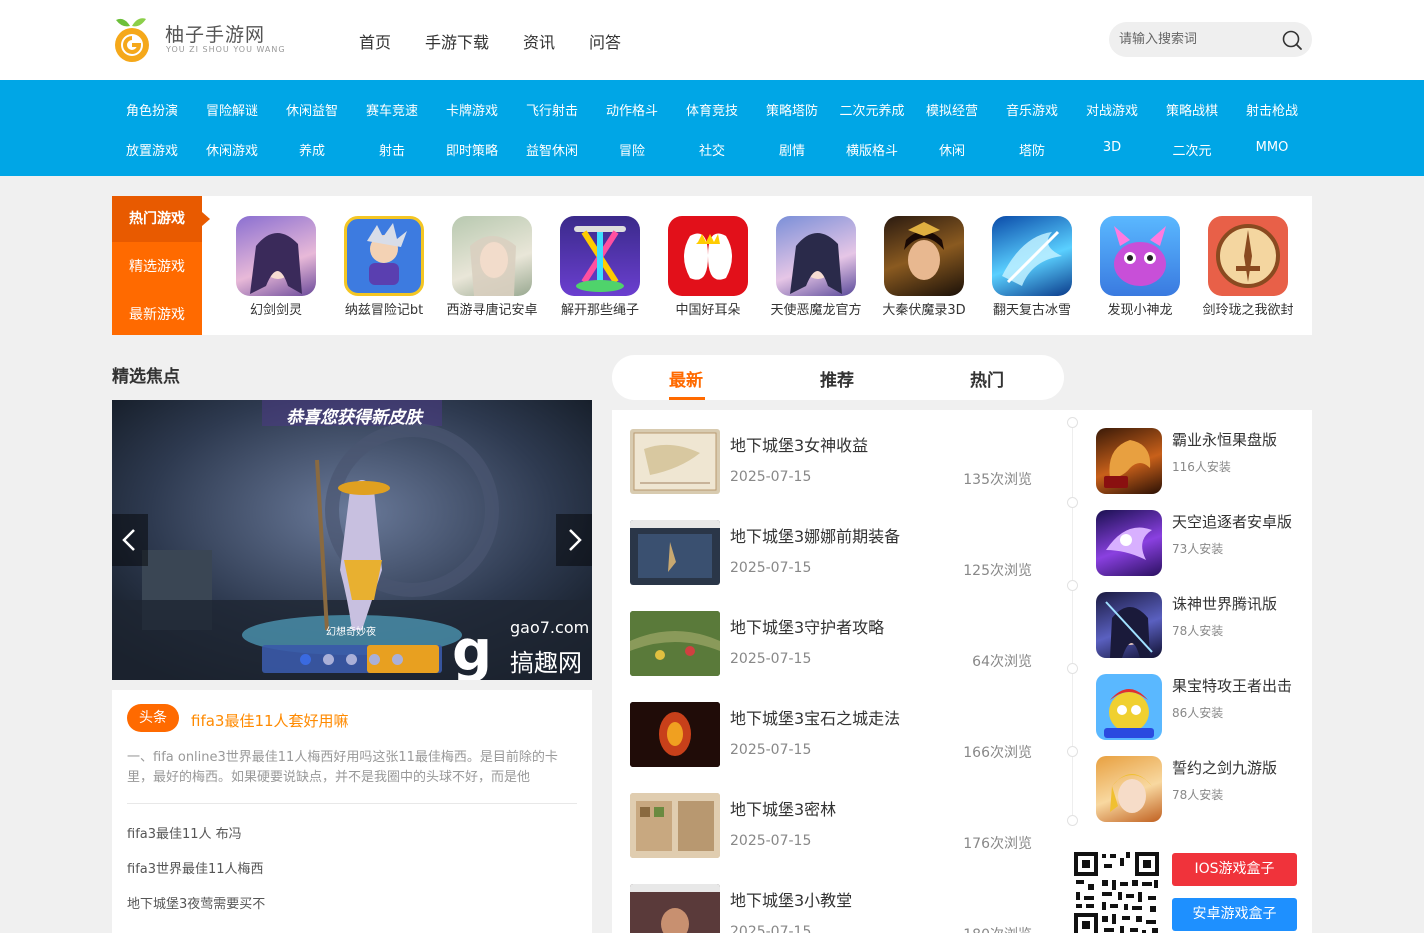  What do you see at coordinates (1032, 109) in the screenshot?
I see `category-link: 音乐游戏` at bounding box center [1032, 109].